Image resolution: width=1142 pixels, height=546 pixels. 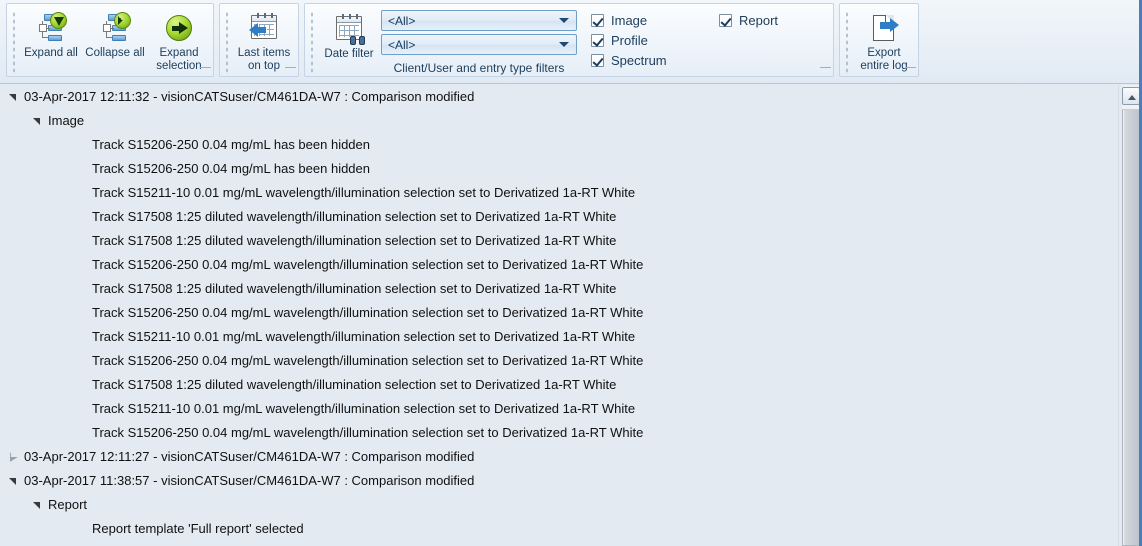 I want to click on user-filter-combobox: <All>, so click(x=479, y=44).